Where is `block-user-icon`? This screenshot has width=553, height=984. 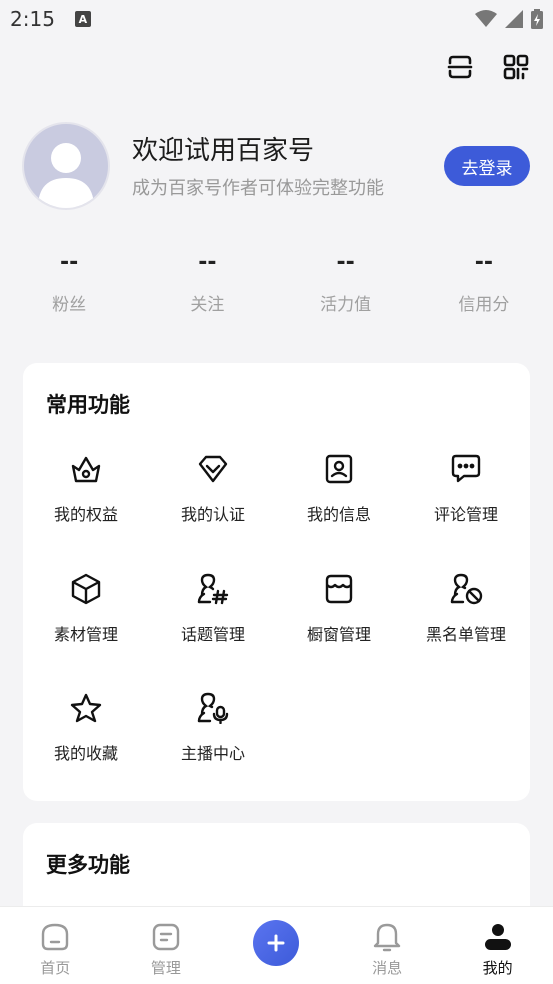 block-user-icon is located at coordinates (466, 589).